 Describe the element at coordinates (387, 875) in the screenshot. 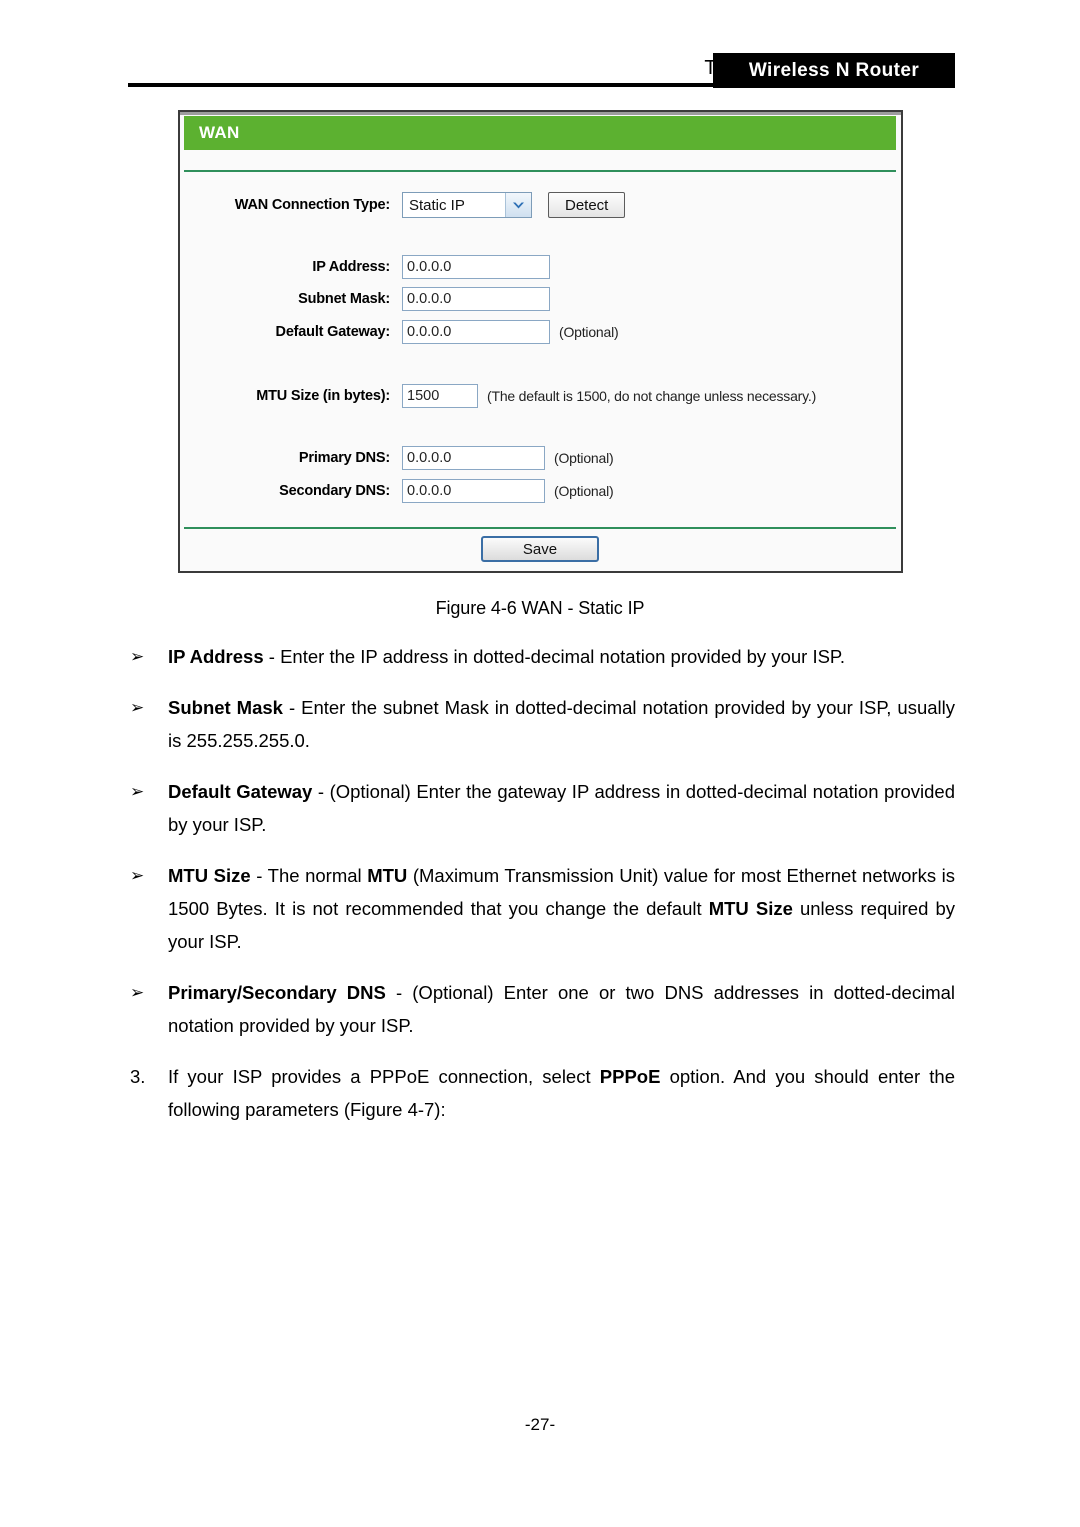

I see `bullet-term-mtu: MTU` at that location.